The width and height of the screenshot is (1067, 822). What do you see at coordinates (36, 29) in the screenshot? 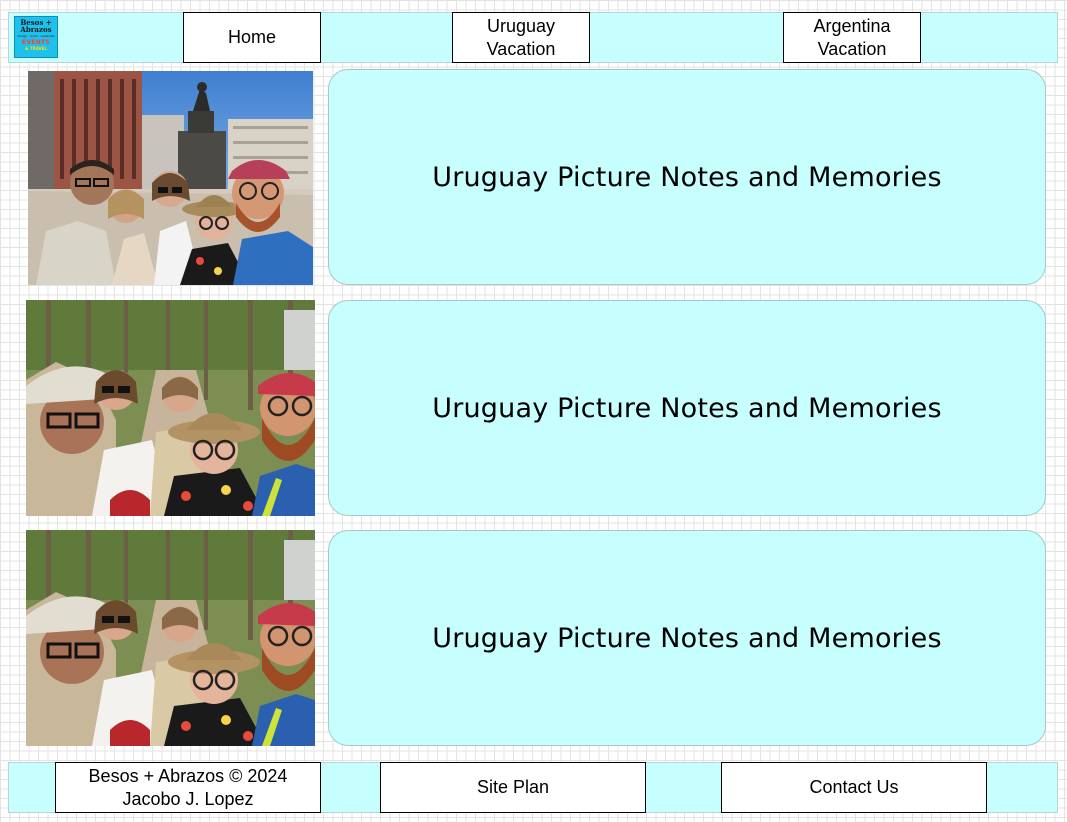
I see `logo-text-line2: Abrazos` at bounding box center [36, 29].